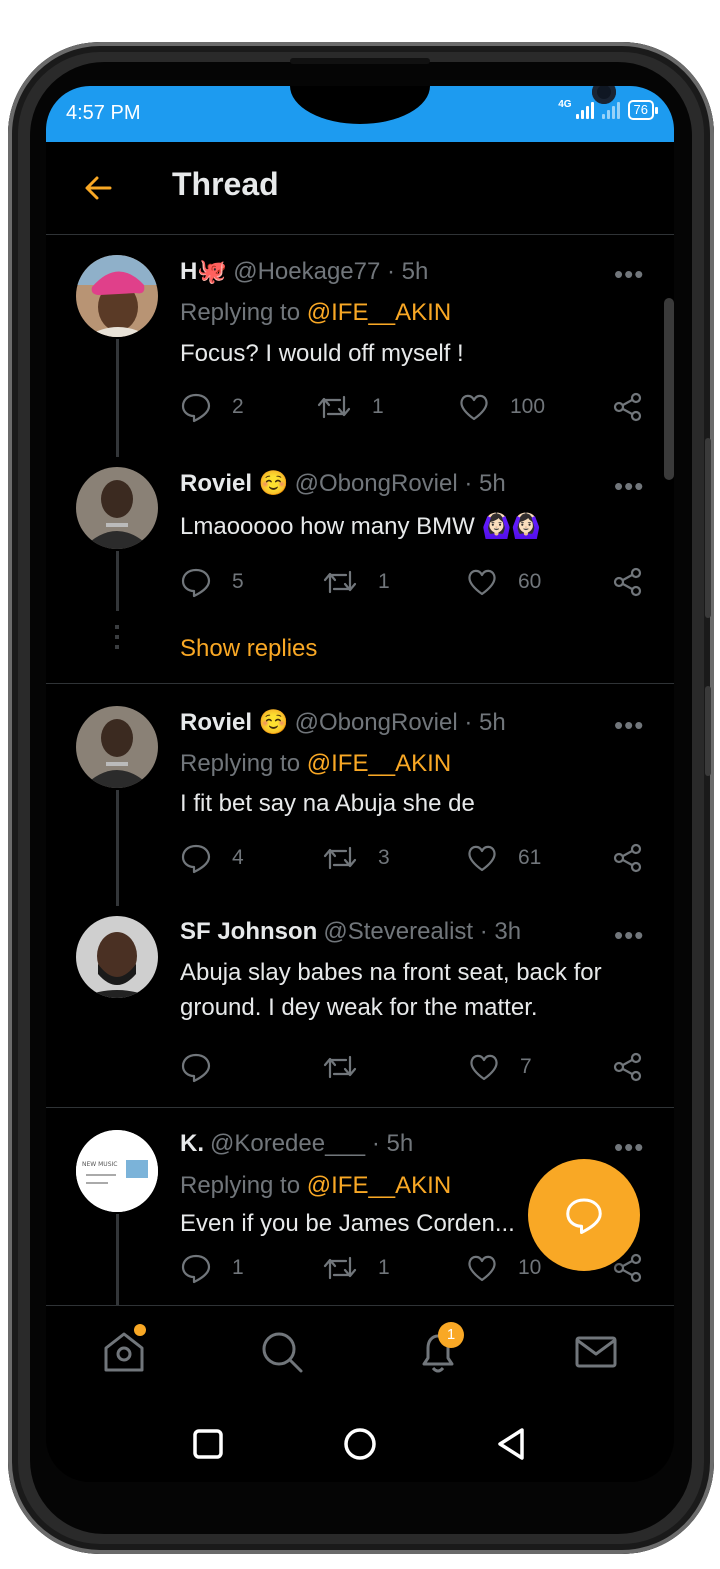 The width and height of the screenshot is (720, 1569). Describe the element at coordinates (296, 1144) in the screenshot. I see `tweet-header: K. @Koredee___ · 5h` at that location.